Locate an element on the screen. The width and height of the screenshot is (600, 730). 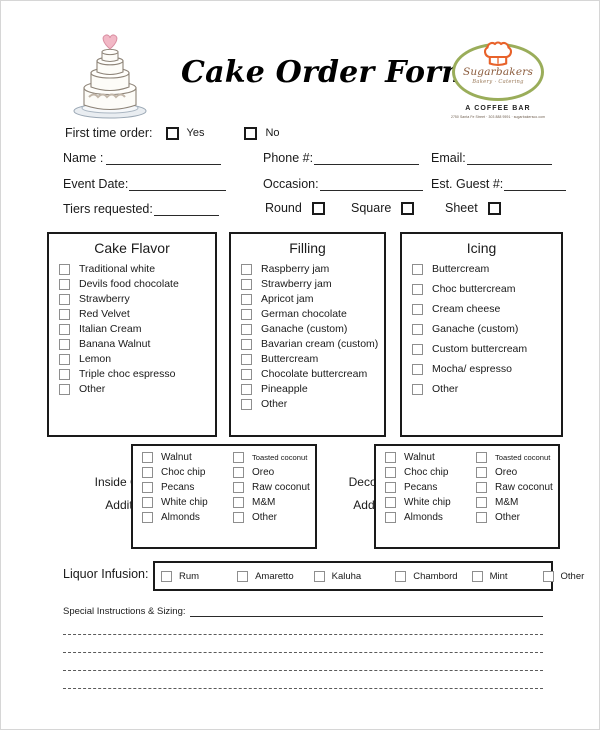
option-row: Apricot jam is located at coordinates (307, 299).